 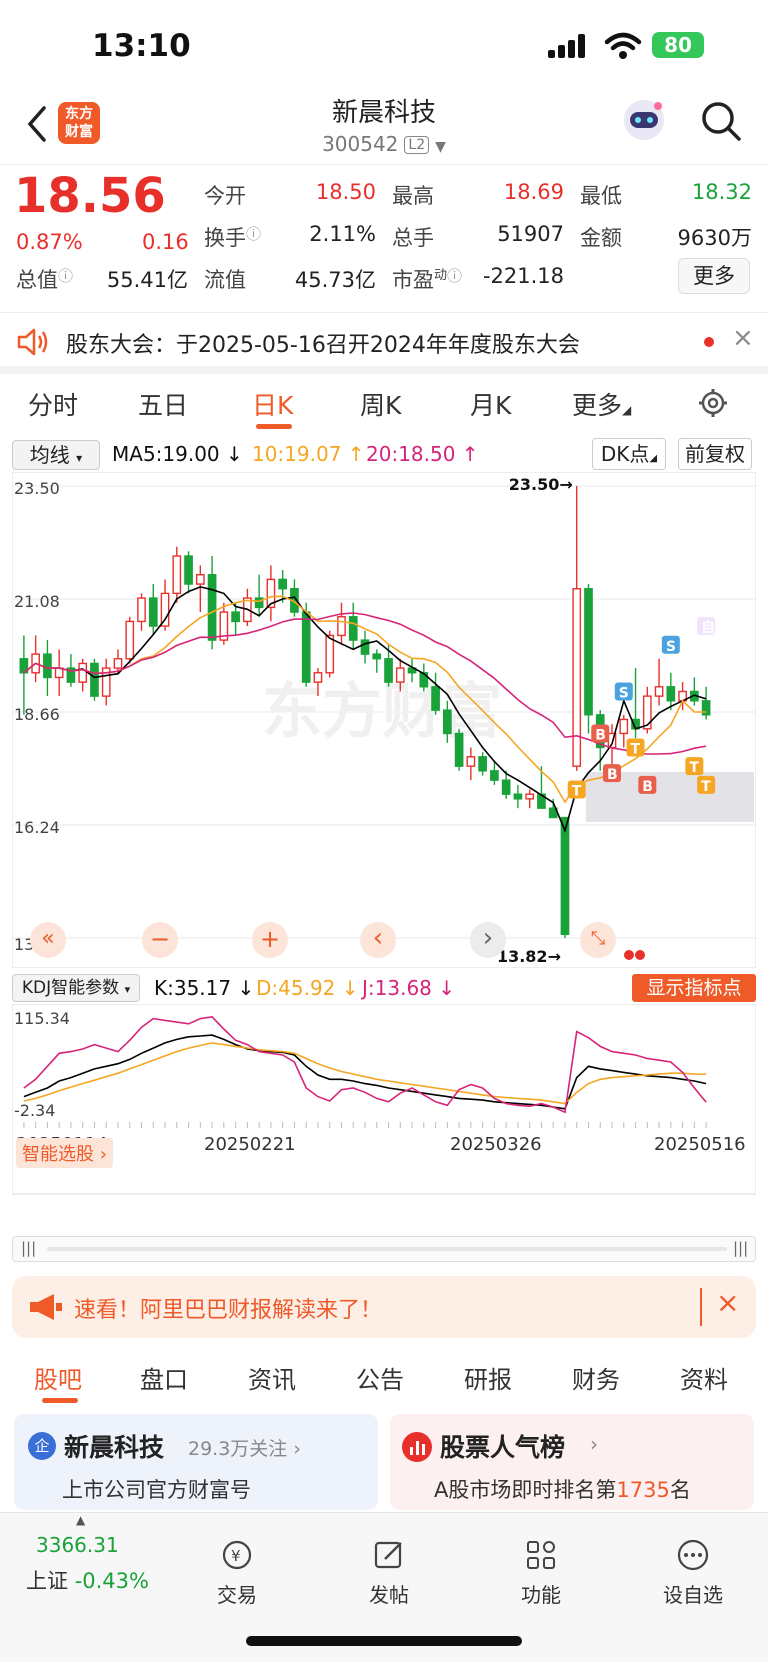 I want to click on search-icon, so click(x=721, y=121).